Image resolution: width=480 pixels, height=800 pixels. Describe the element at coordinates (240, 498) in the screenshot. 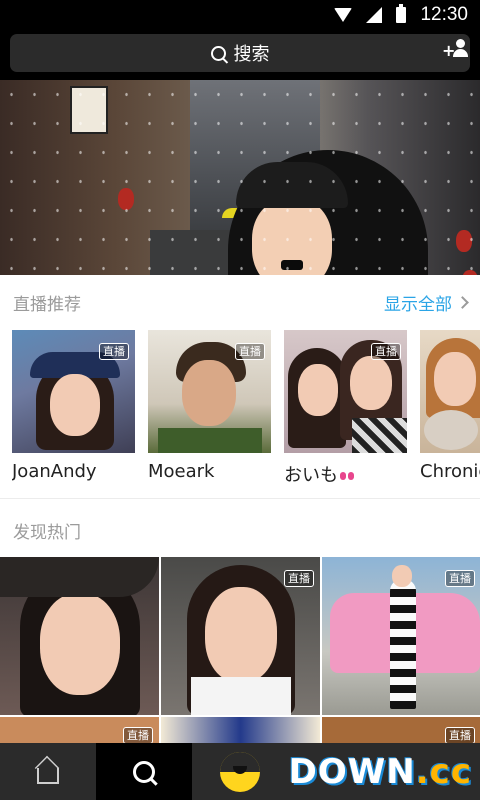

I see `section-divider` at that location.